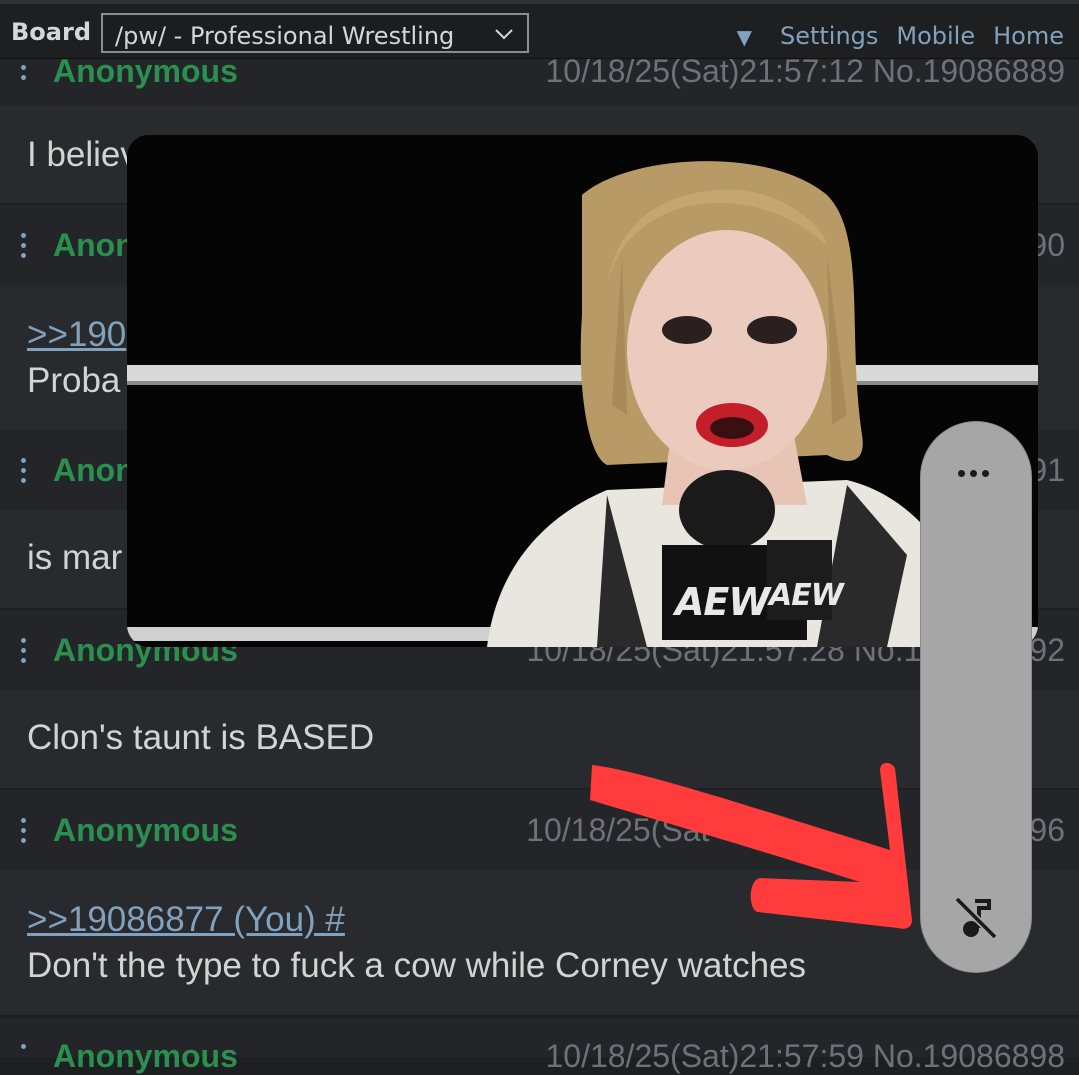 This screenshot has width=1079, height=1075. Describe the element at coordinates (978, 469) in the screenshot. I see `more-horizontal-icon` at that location.